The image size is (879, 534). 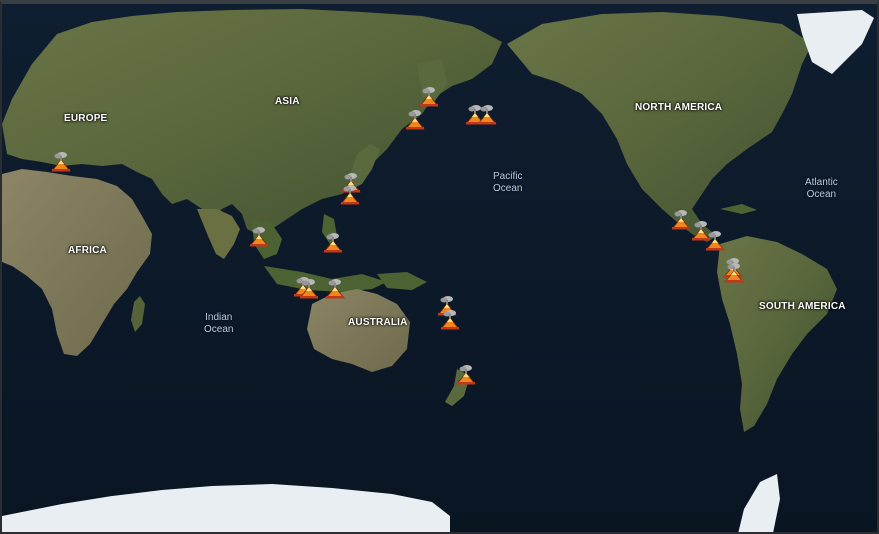 What do you see at coordinates (219, 329) in the screenshot?
I see `label-indian-line2: Ocean` at bounding box center [219, 329].